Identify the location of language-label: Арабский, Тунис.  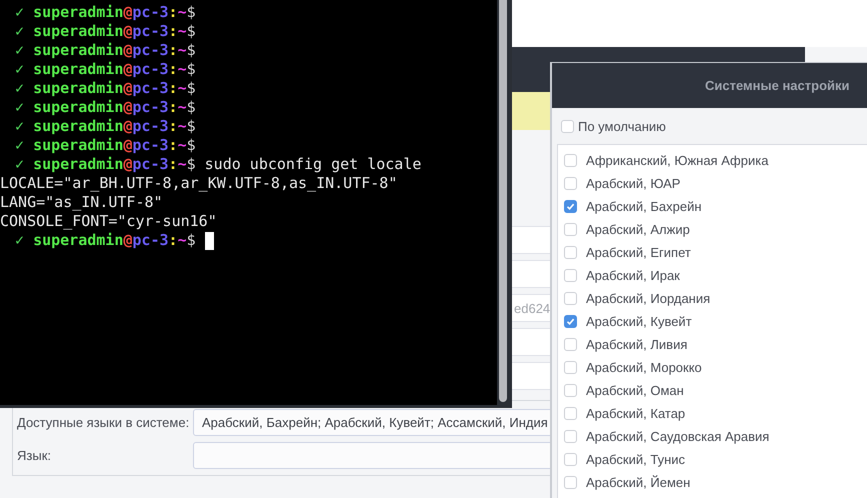
(636, 459).